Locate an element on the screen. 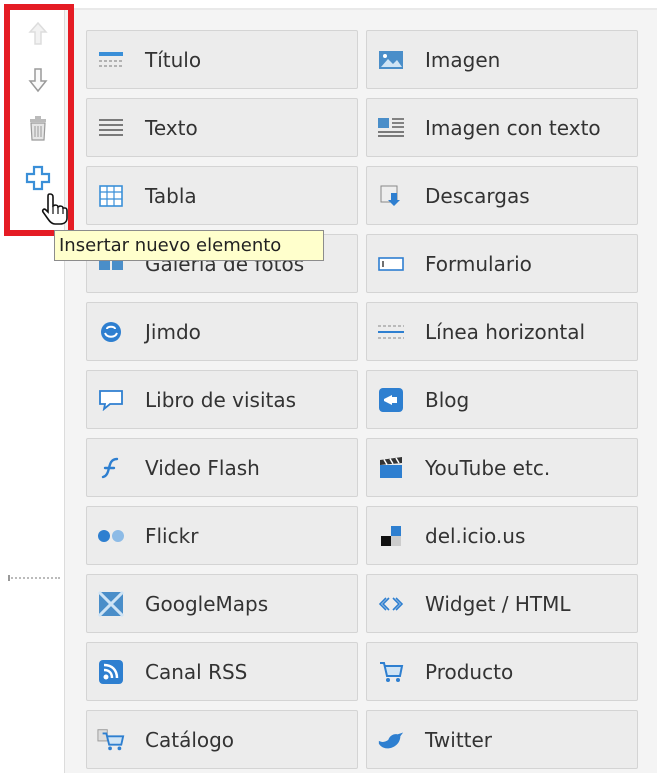 The width and height of the screenshot is (657, 773). element-button-googlemaps: GoogleMaps is located at coordinates (222, 603).